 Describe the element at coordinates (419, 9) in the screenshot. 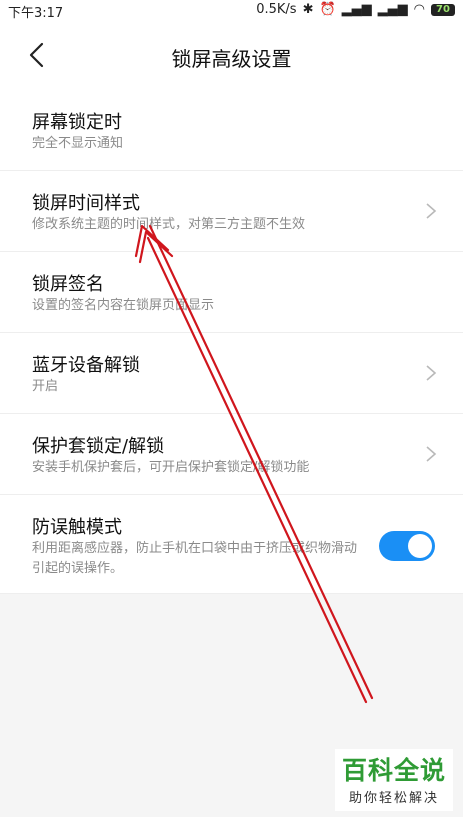

I see `wifi-icon: ◠` at that location.